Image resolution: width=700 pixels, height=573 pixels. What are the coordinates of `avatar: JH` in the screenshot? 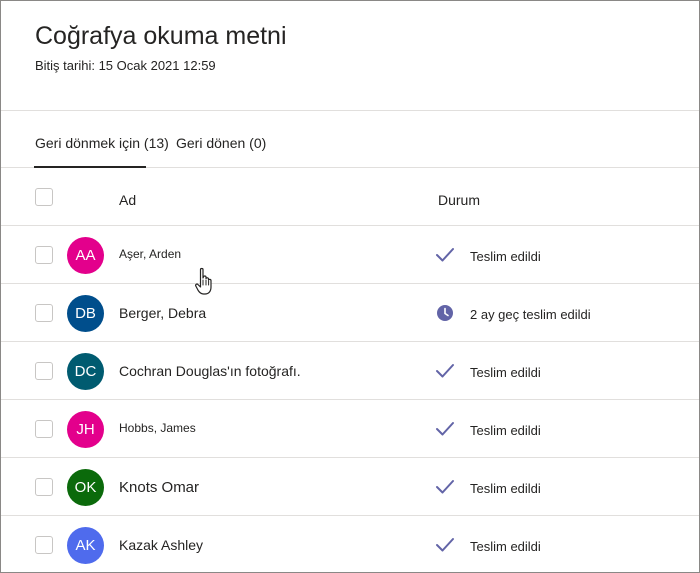 It's located at (85, 429).